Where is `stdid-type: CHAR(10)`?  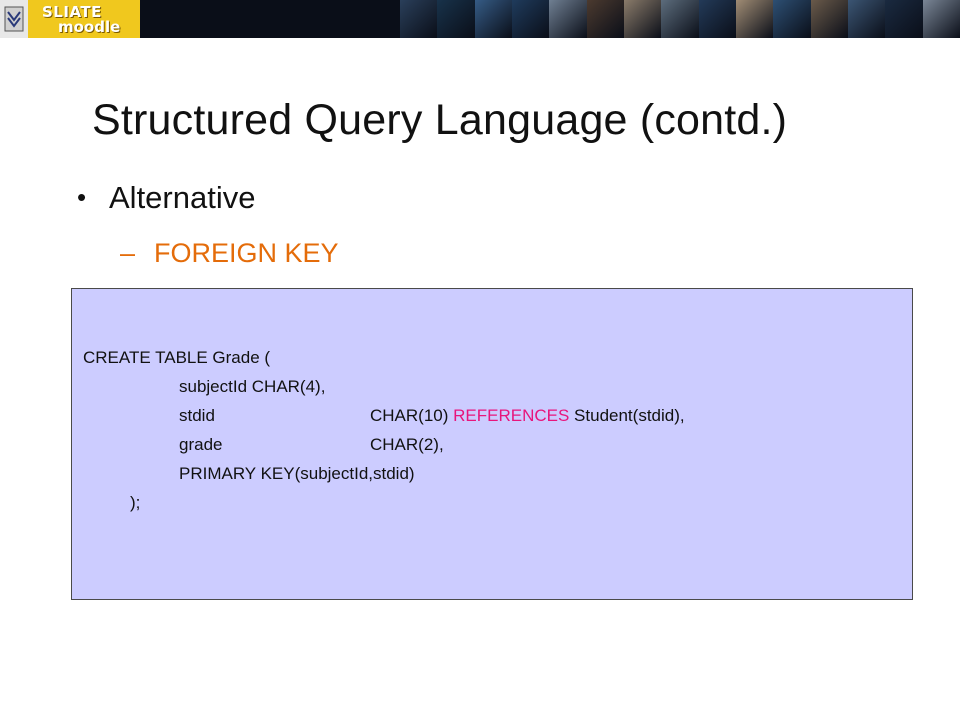
stdid-type: CHAR(10) is located at coordinates (409, 415).